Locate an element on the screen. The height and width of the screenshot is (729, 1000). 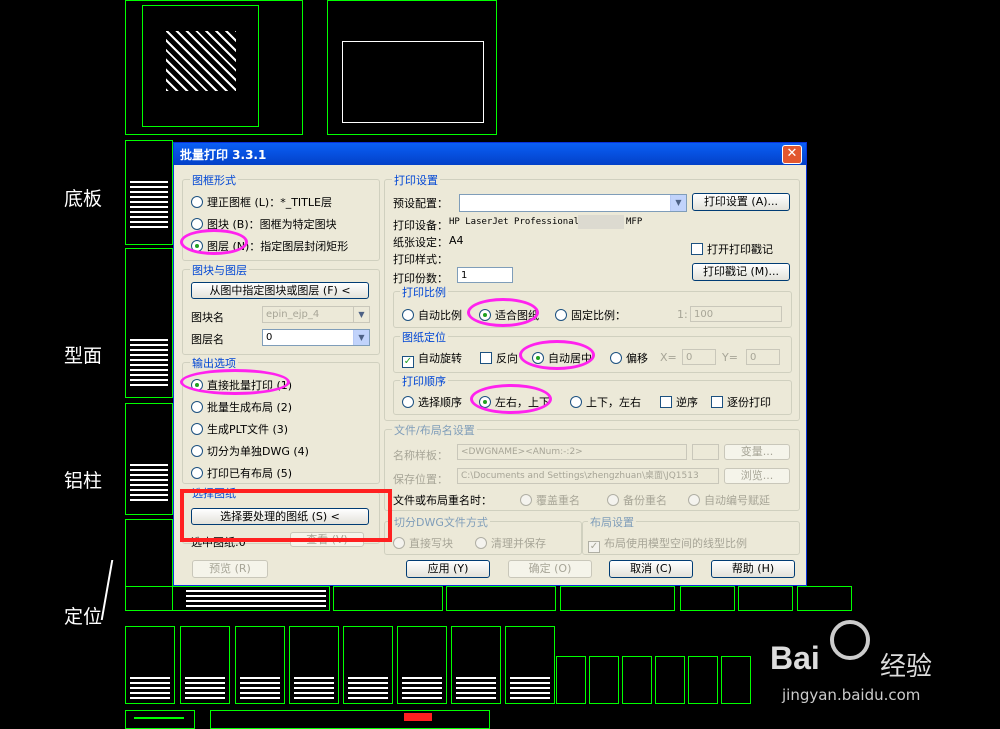
x-offset-input: 0 is located at coordinates (699, 357).